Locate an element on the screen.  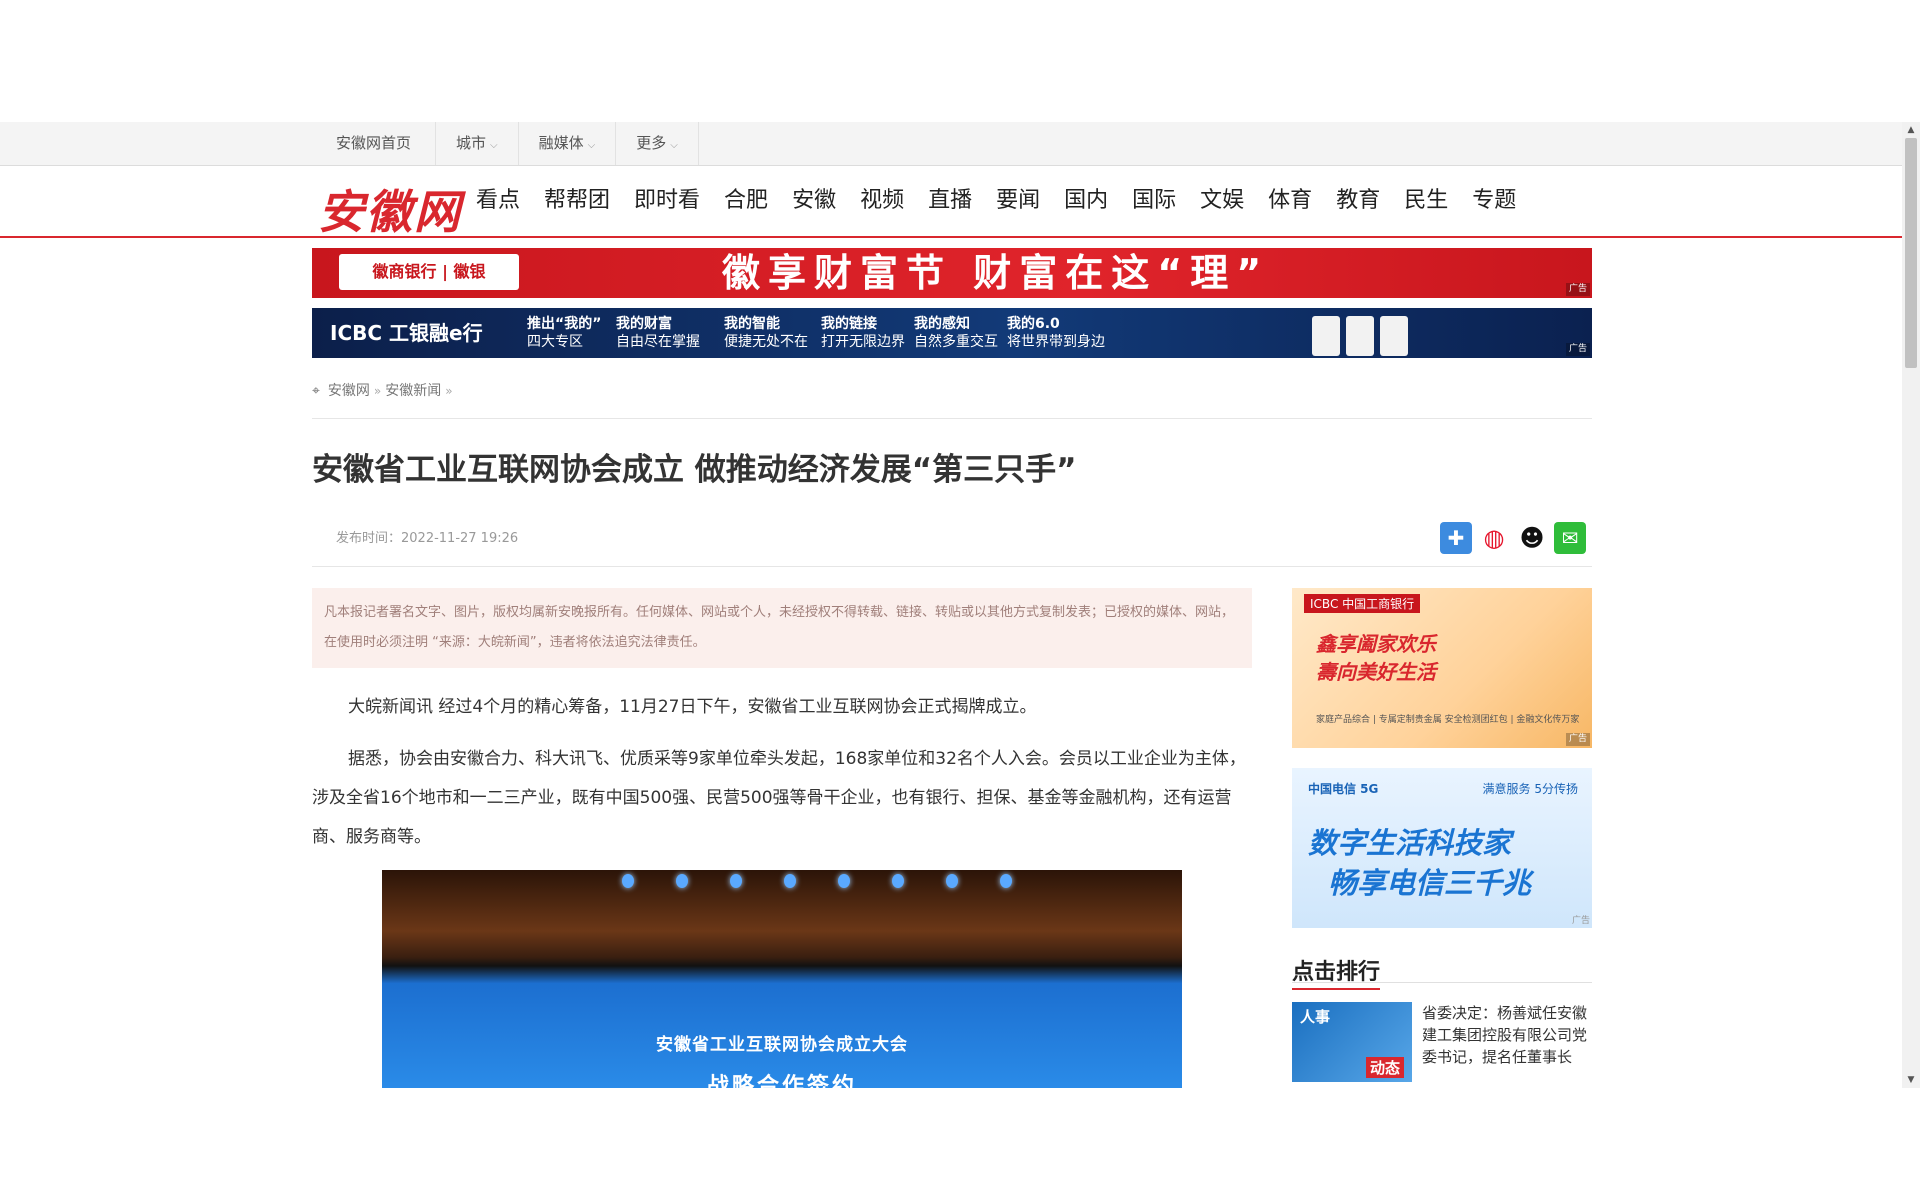
thumb-text: 动态 is located at coordinates (1384, 1067).